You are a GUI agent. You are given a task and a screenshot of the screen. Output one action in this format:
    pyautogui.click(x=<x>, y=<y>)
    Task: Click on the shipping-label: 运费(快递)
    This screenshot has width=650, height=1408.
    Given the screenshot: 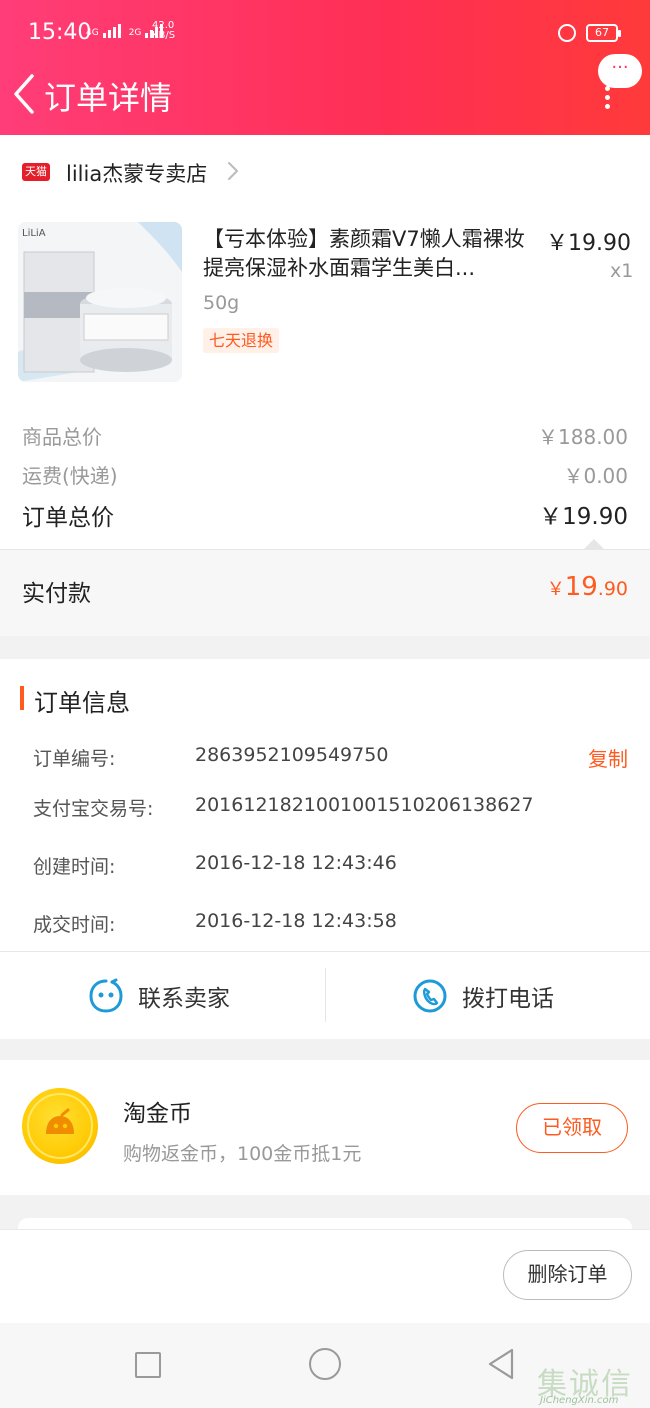 What is the action you would take?
    pyautogui.click(x=70, y=476)
    